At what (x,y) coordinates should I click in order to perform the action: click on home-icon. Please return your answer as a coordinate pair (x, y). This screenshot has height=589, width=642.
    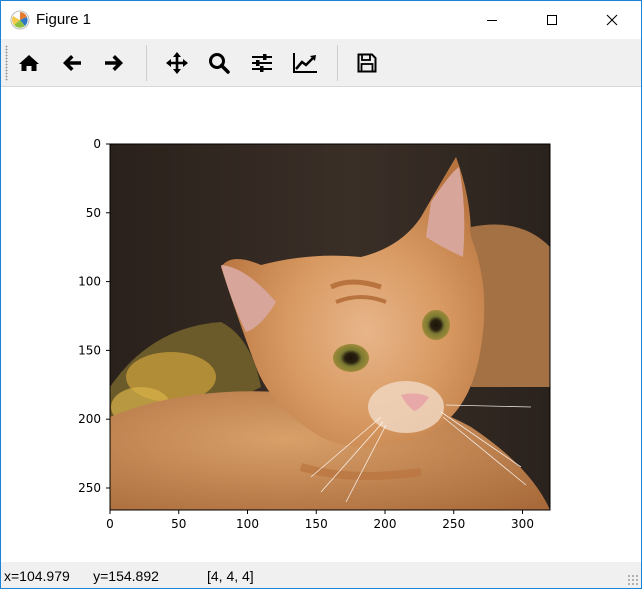
    Looking at the image, I should click on (29, 63).